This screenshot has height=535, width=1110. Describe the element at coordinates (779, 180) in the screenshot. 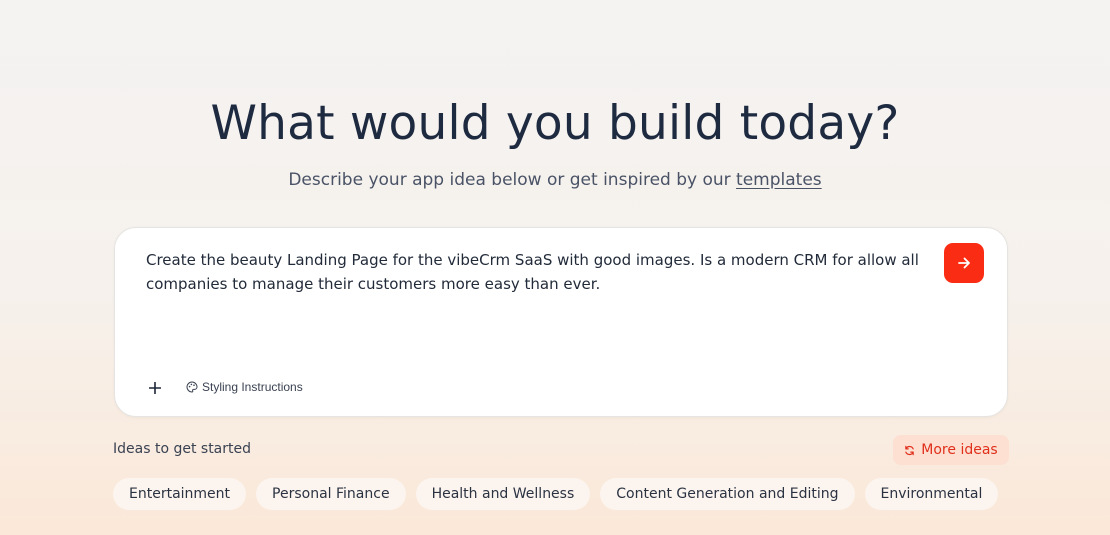

I see `templates-link: templates` at that location.